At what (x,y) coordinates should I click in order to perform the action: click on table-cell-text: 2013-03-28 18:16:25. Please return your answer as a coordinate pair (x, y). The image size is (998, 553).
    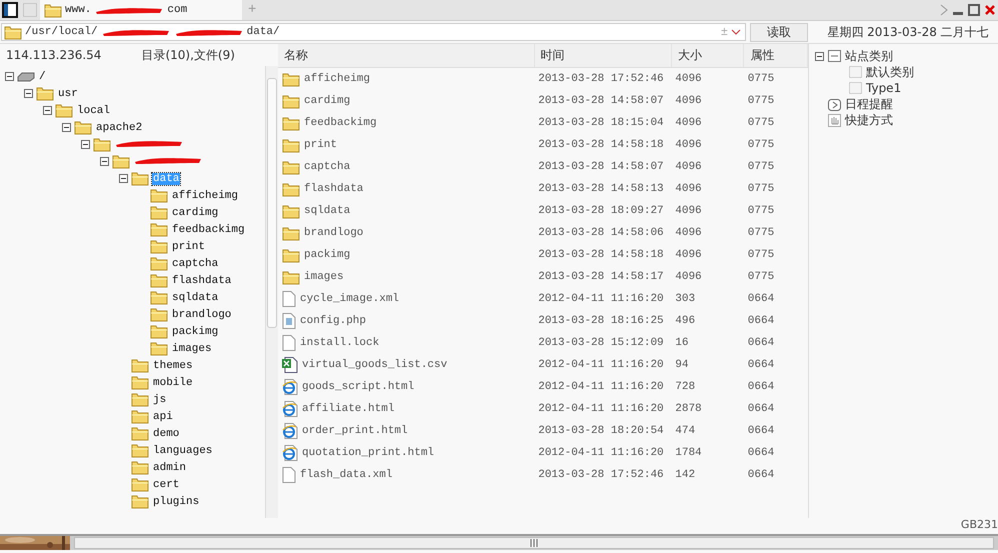
    Looking at the image, I should click on (601, 321).